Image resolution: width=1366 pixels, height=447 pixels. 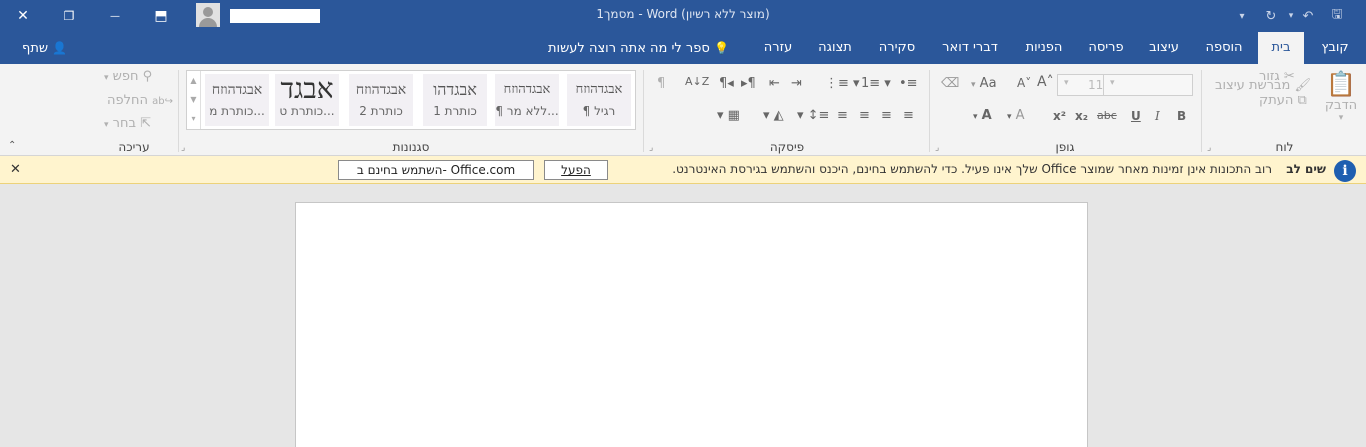 I want to click on style-normal: אבגדהוזח ¶ רגיל, so click(x=599, y=100).